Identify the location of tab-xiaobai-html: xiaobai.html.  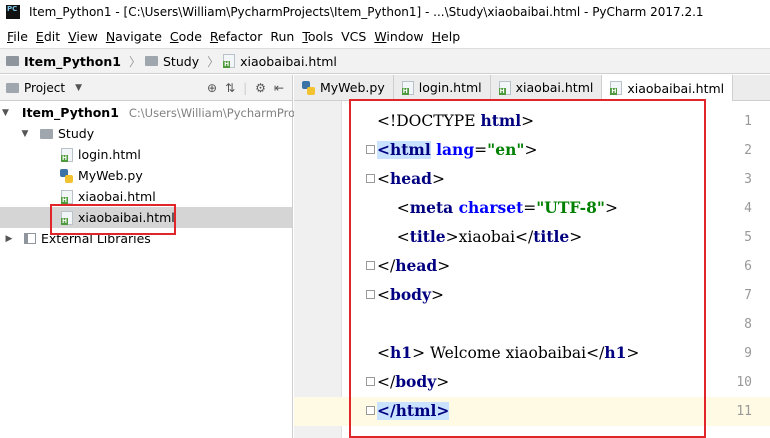
(547, 87).